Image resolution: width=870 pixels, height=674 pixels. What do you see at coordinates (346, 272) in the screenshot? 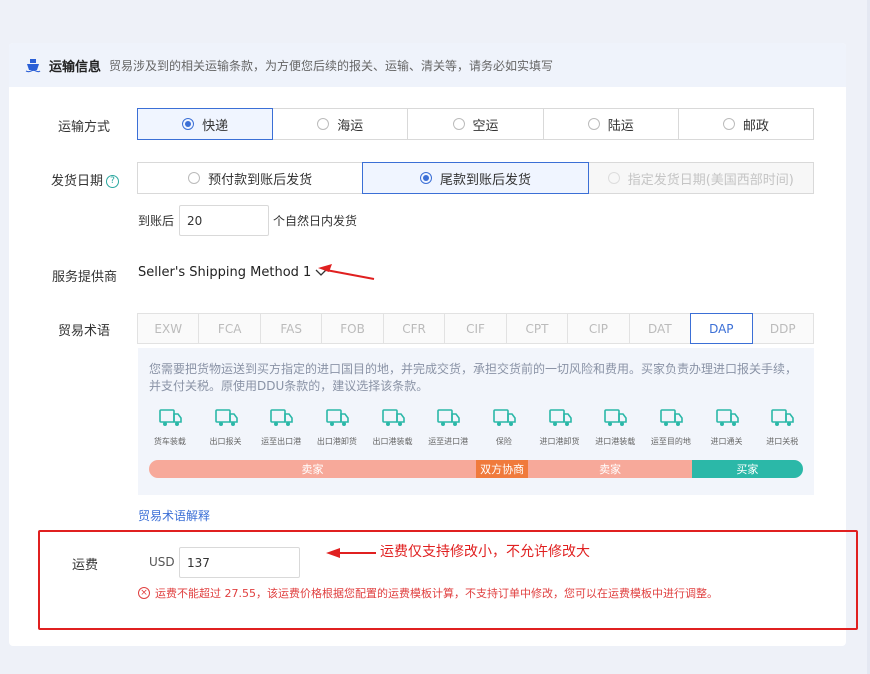
I see `annotation-arrow-provider` at bounding box center [346, 272].